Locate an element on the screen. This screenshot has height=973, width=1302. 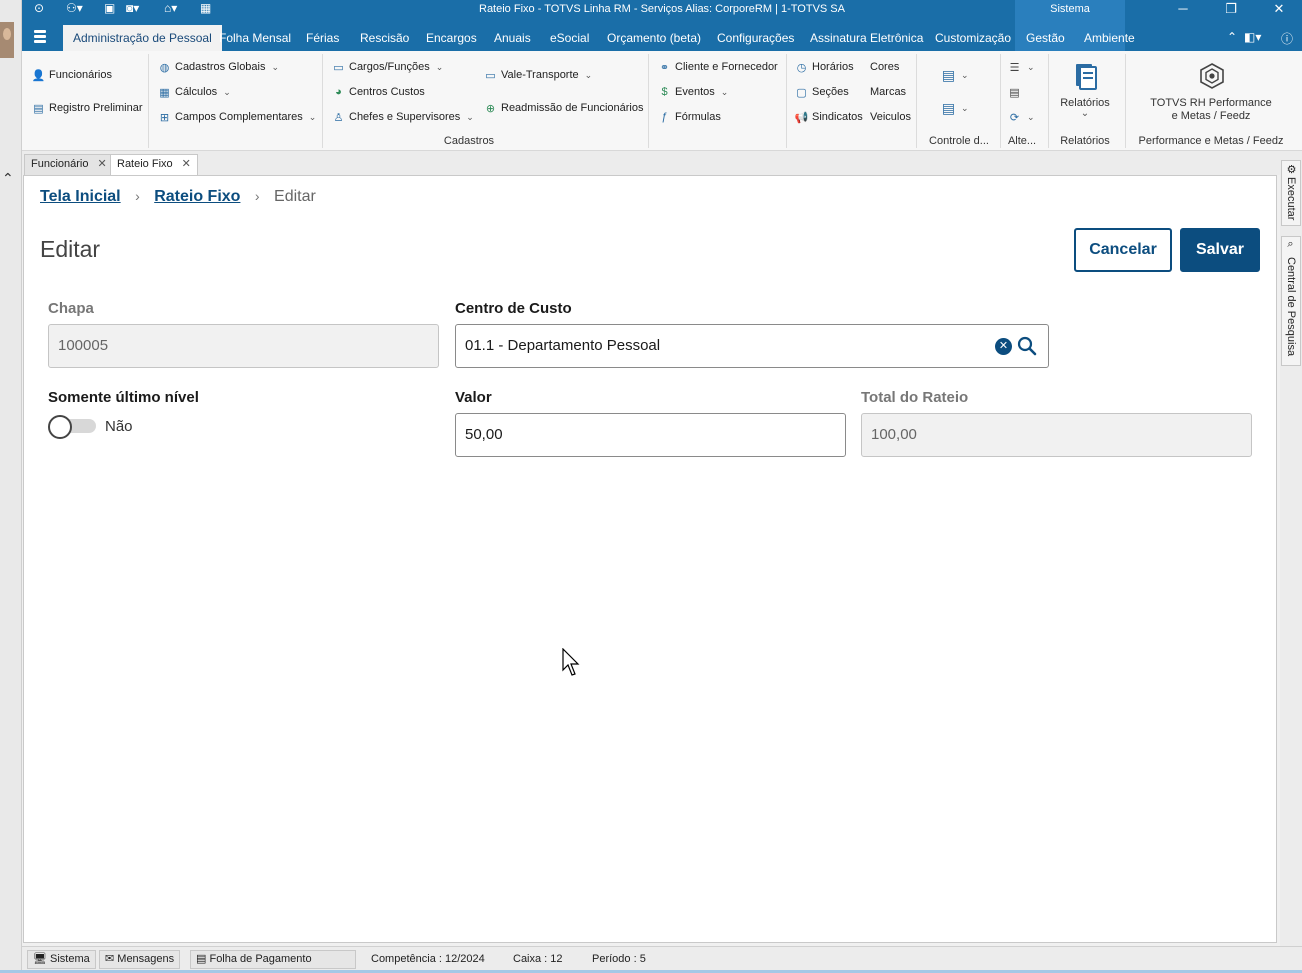
help-icon: ⓘ is located at coordinates (1287, 38).